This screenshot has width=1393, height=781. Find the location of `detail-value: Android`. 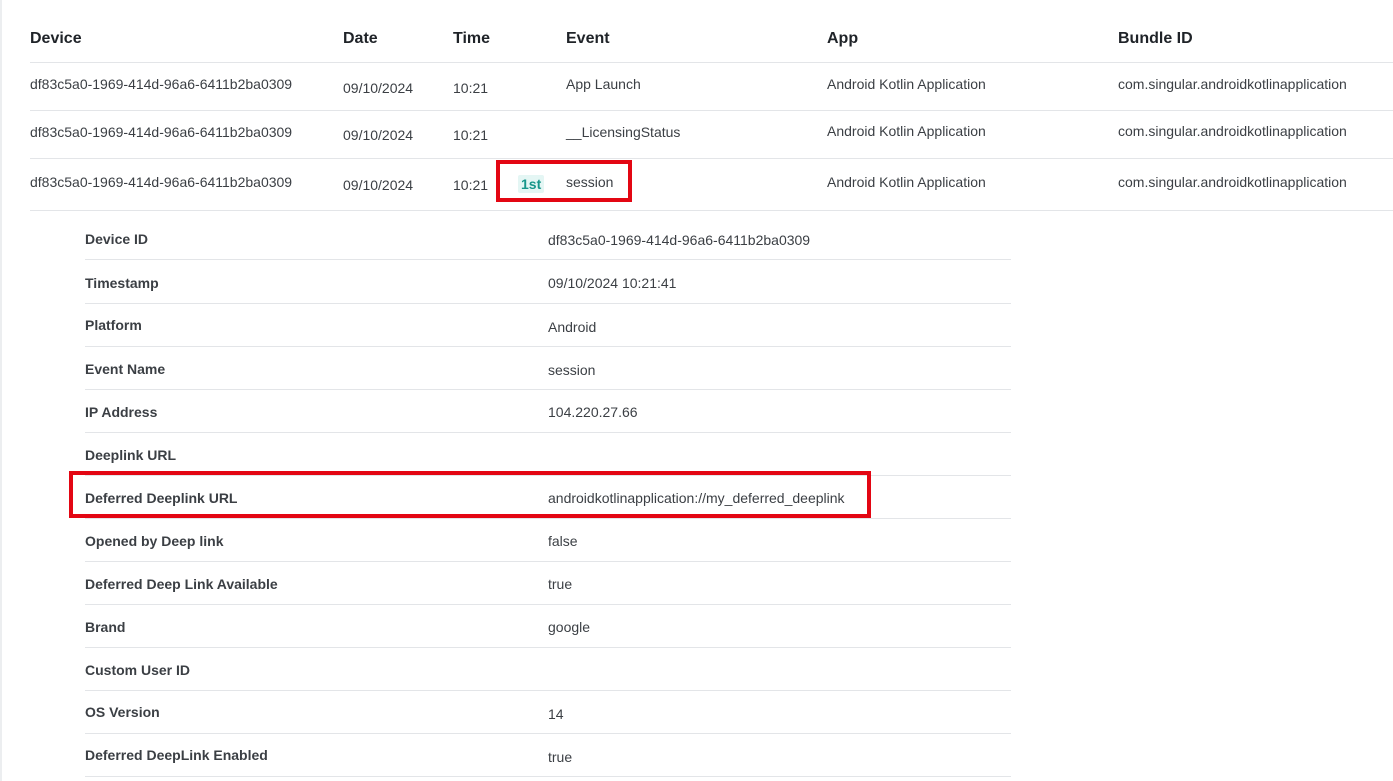

detail-value: Android is located at coordinates (572, 327).